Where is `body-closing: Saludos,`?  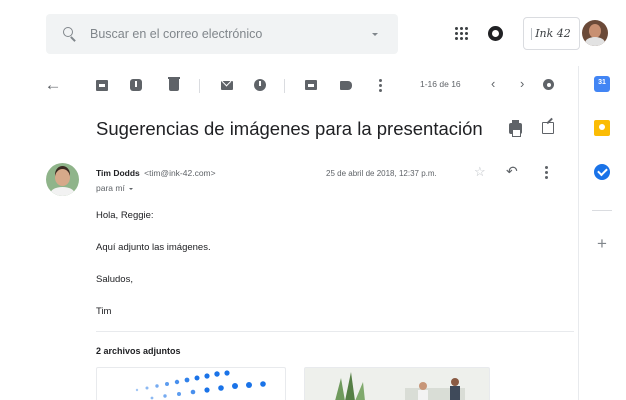 body-closing: Saludos, is located at coordinates (114, 279).